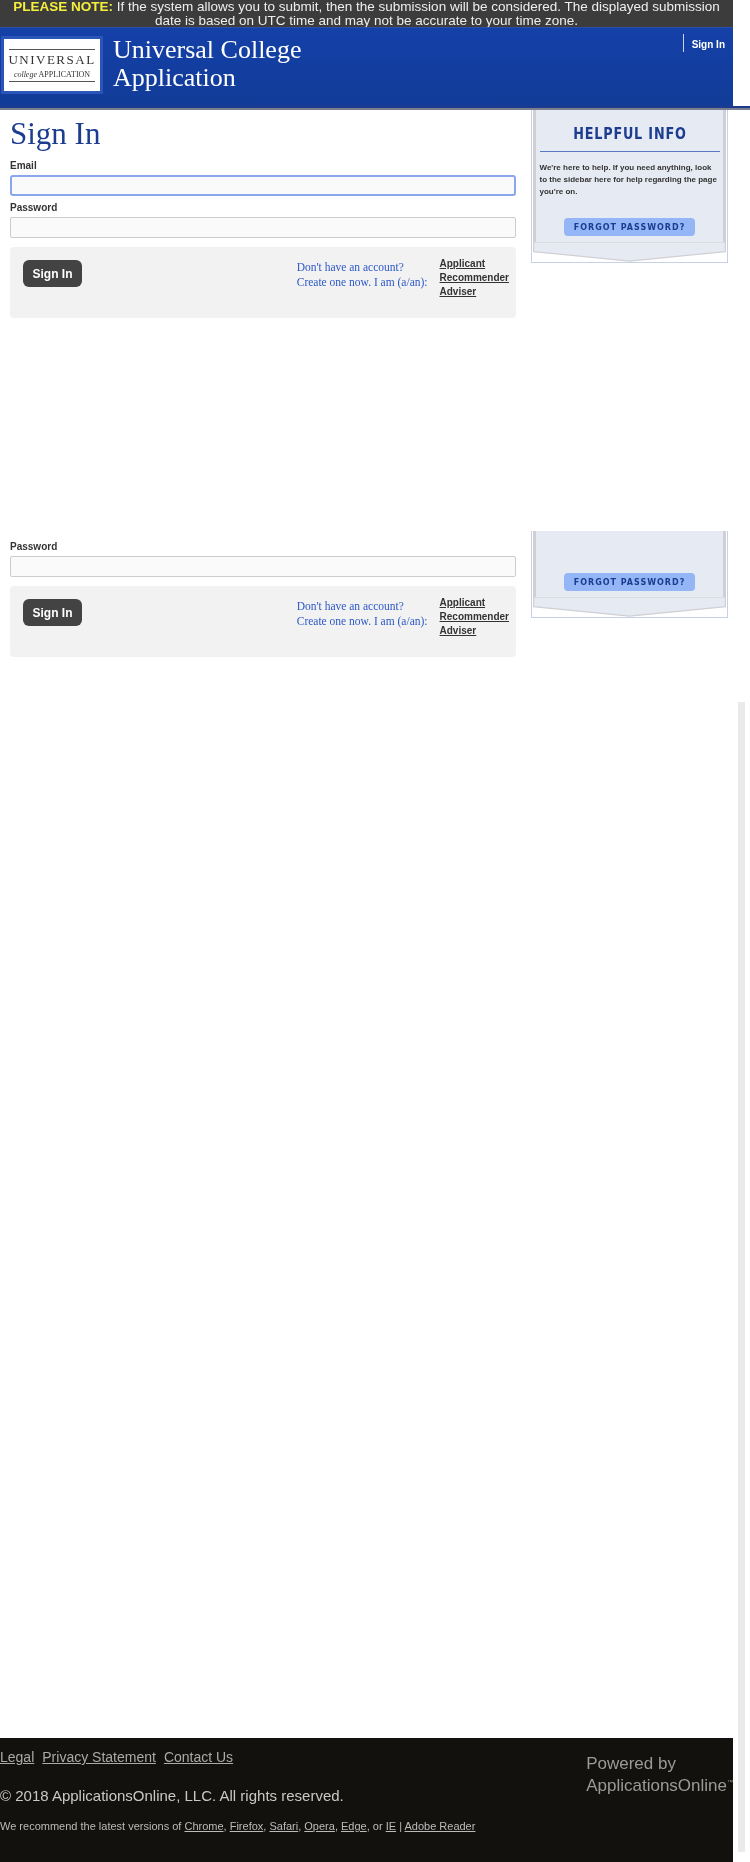  What do you see at coordinates (204, 1826) in the screenshot?
I see `browser-link: Chrome` at bounding box center [204, 1826].